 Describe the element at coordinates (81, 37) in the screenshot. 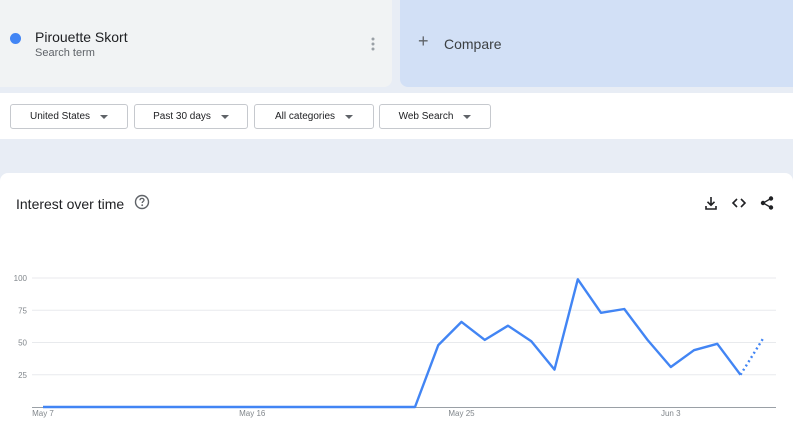

I see `search-term-name: Pirouette Skort` at that location.